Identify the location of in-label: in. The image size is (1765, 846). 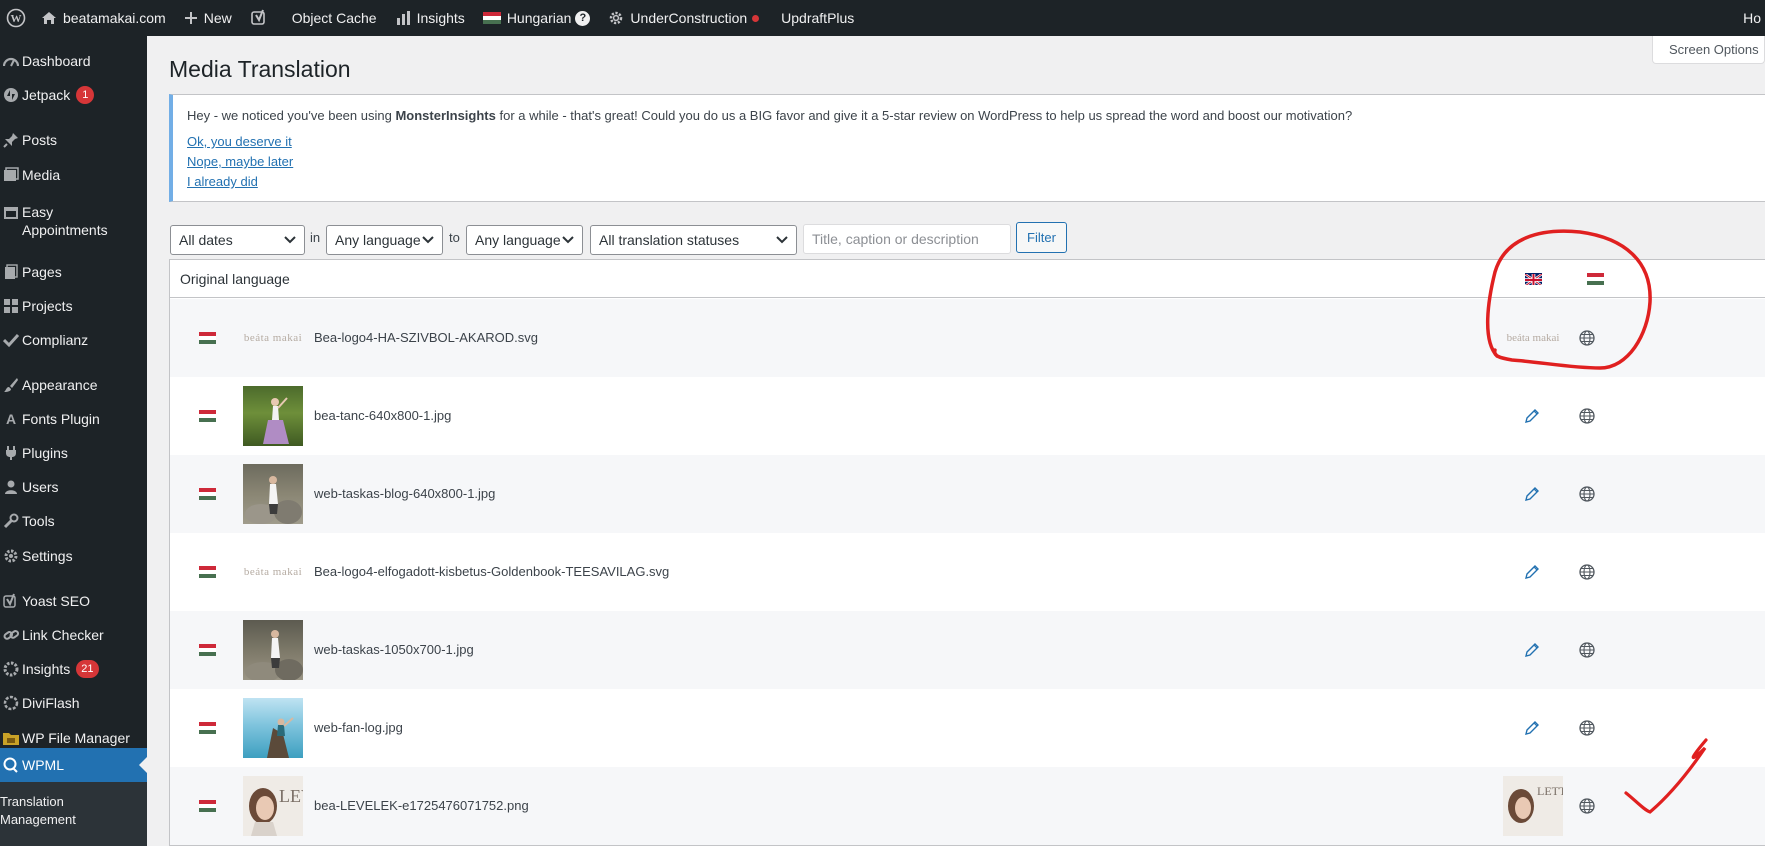
(315, 237).